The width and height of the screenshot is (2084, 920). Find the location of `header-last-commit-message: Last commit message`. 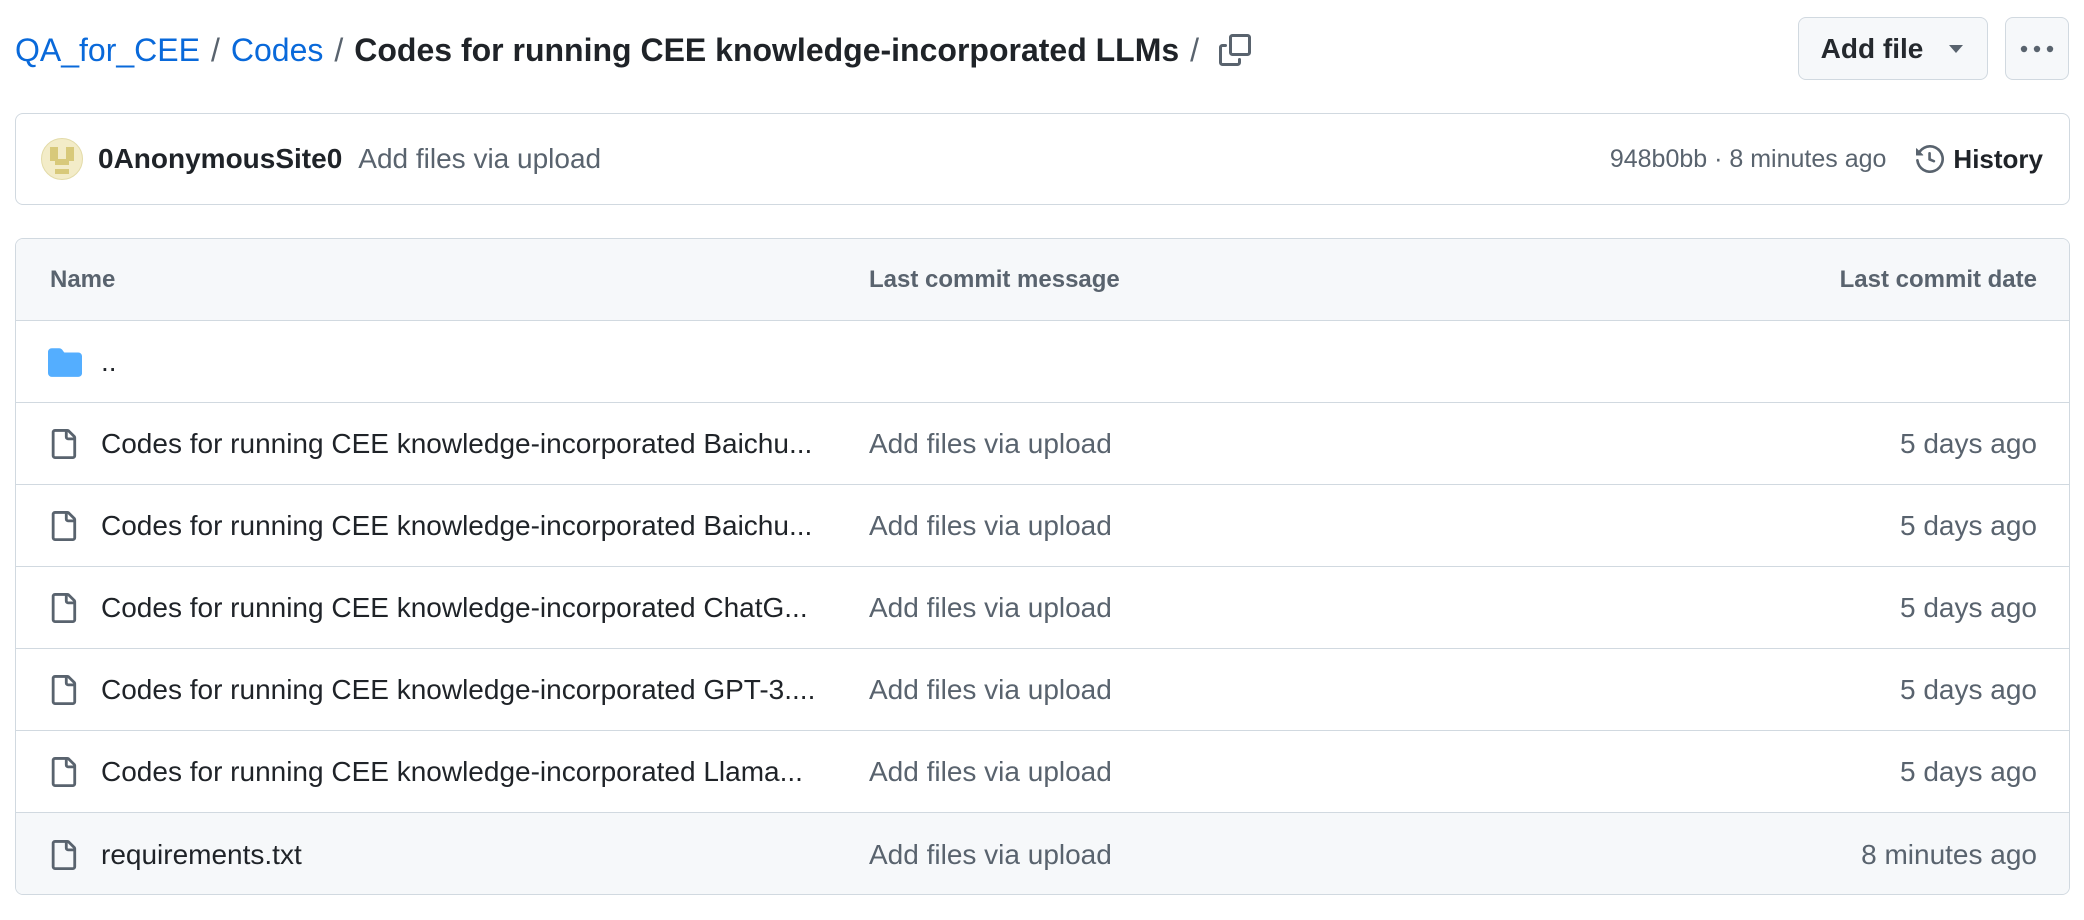

header-last-commit-message: Last commit message is located at coordinates (994, 279).